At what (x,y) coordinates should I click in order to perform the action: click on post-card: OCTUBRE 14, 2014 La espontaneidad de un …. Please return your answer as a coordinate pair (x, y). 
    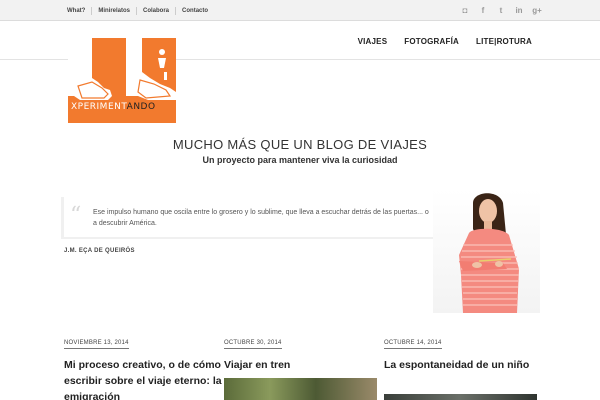
    Looking at the image, I should click on (464, 352).